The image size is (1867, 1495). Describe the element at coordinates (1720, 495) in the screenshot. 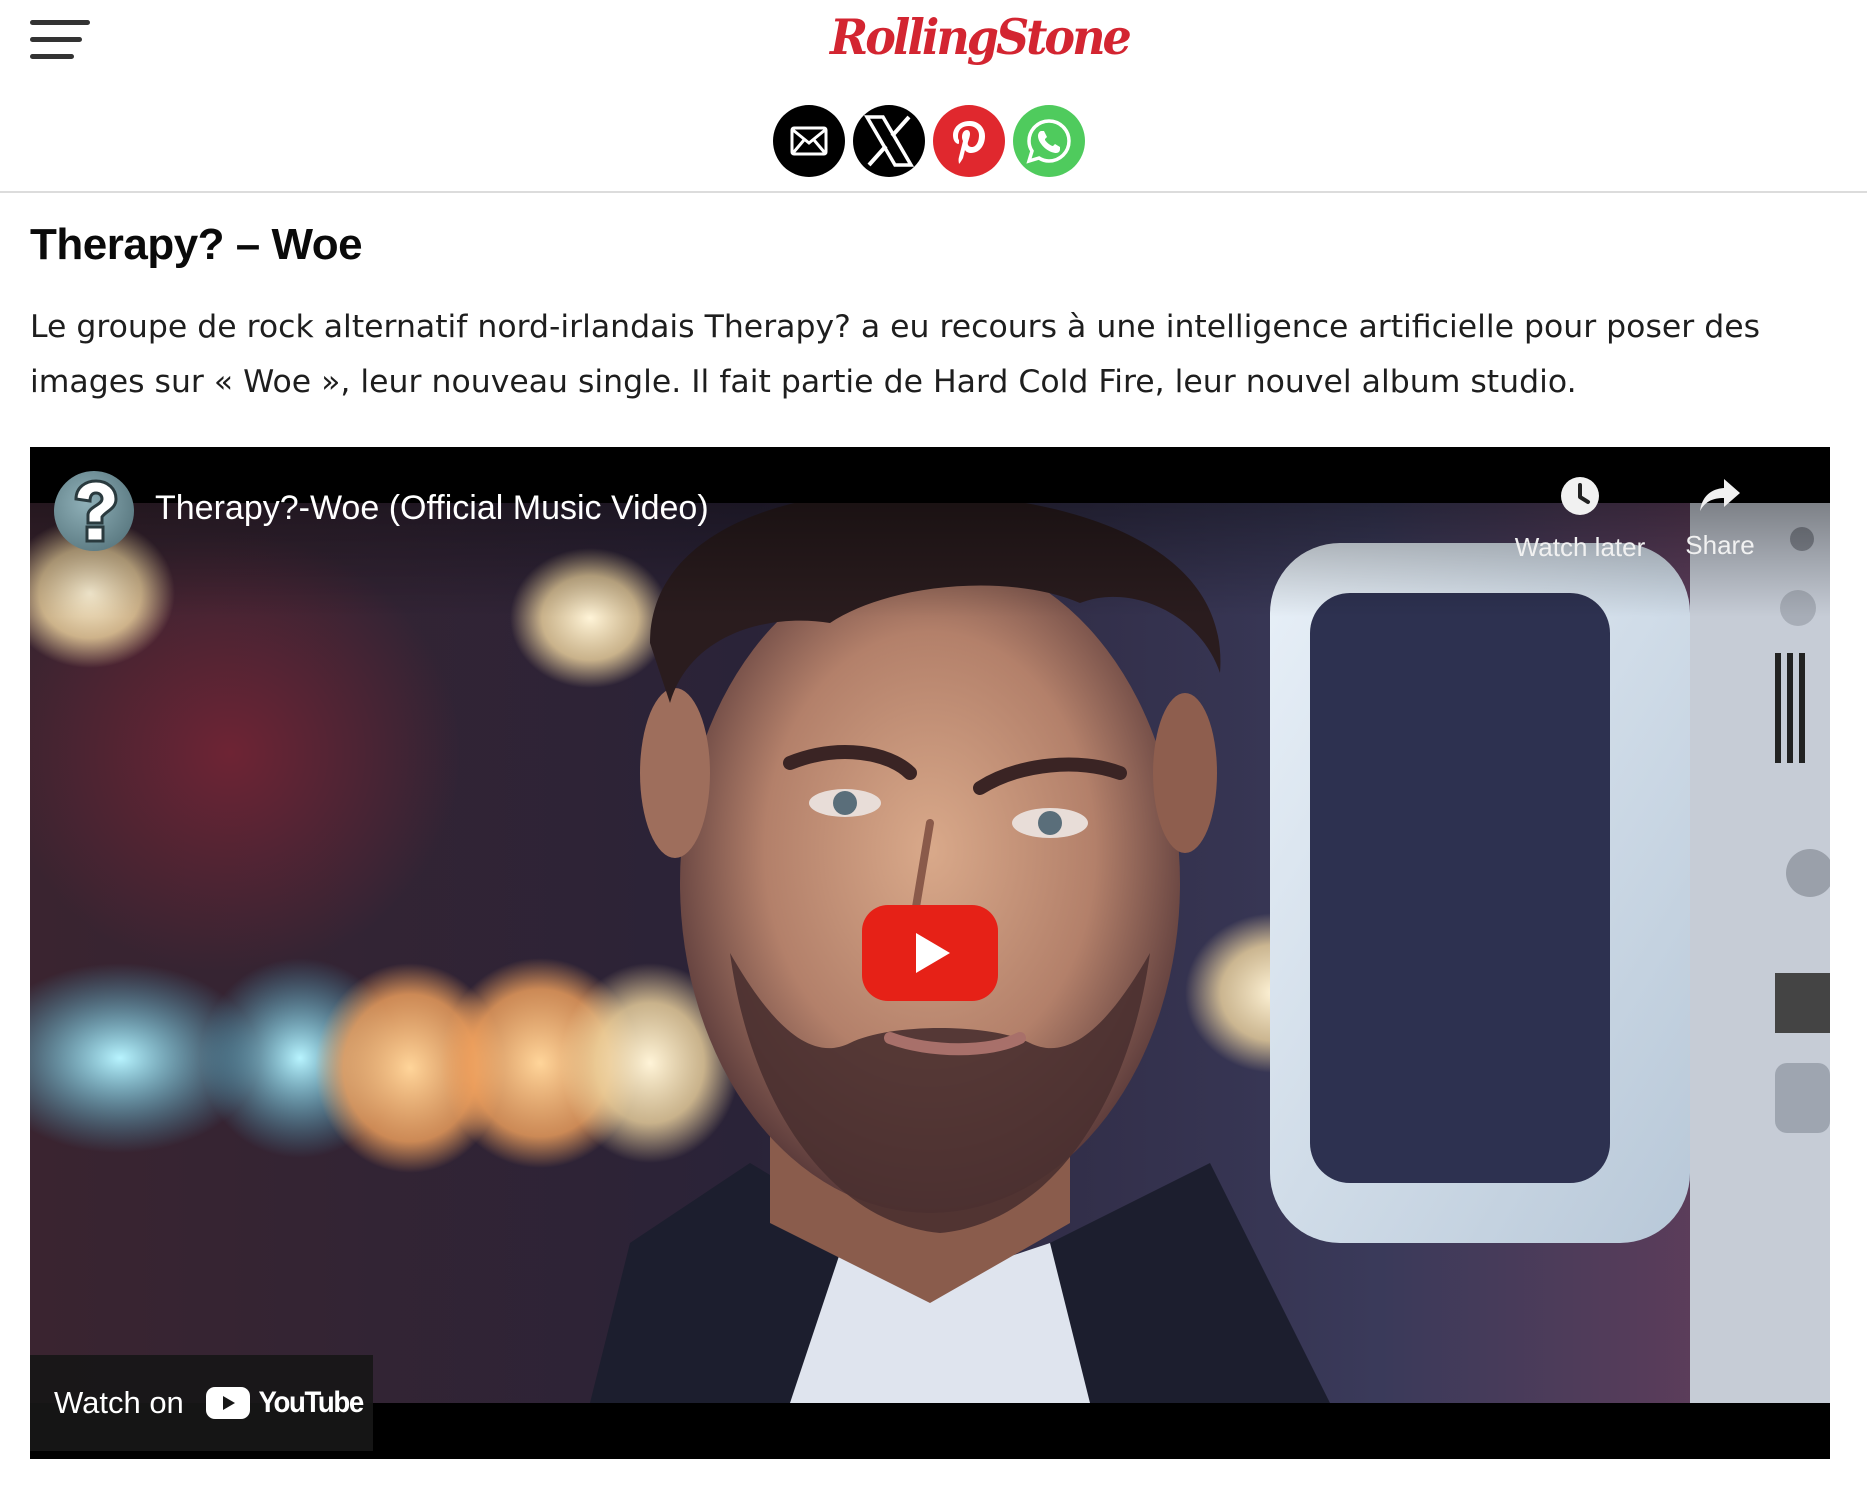

I see `share-arrow-icon` at that location.